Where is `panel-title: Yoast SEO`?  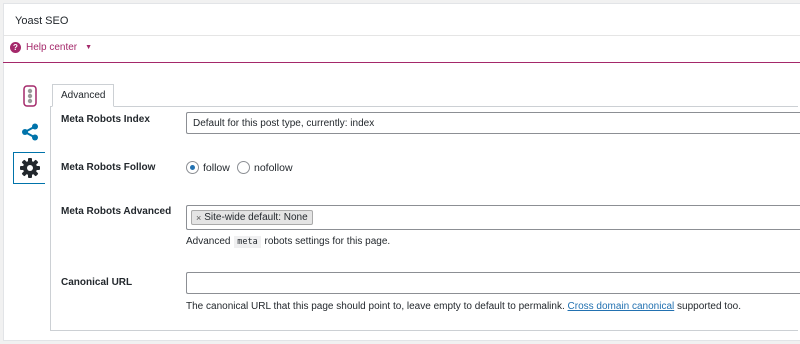
panel-title: Yoast SEO is located at coordinates (42, 21).